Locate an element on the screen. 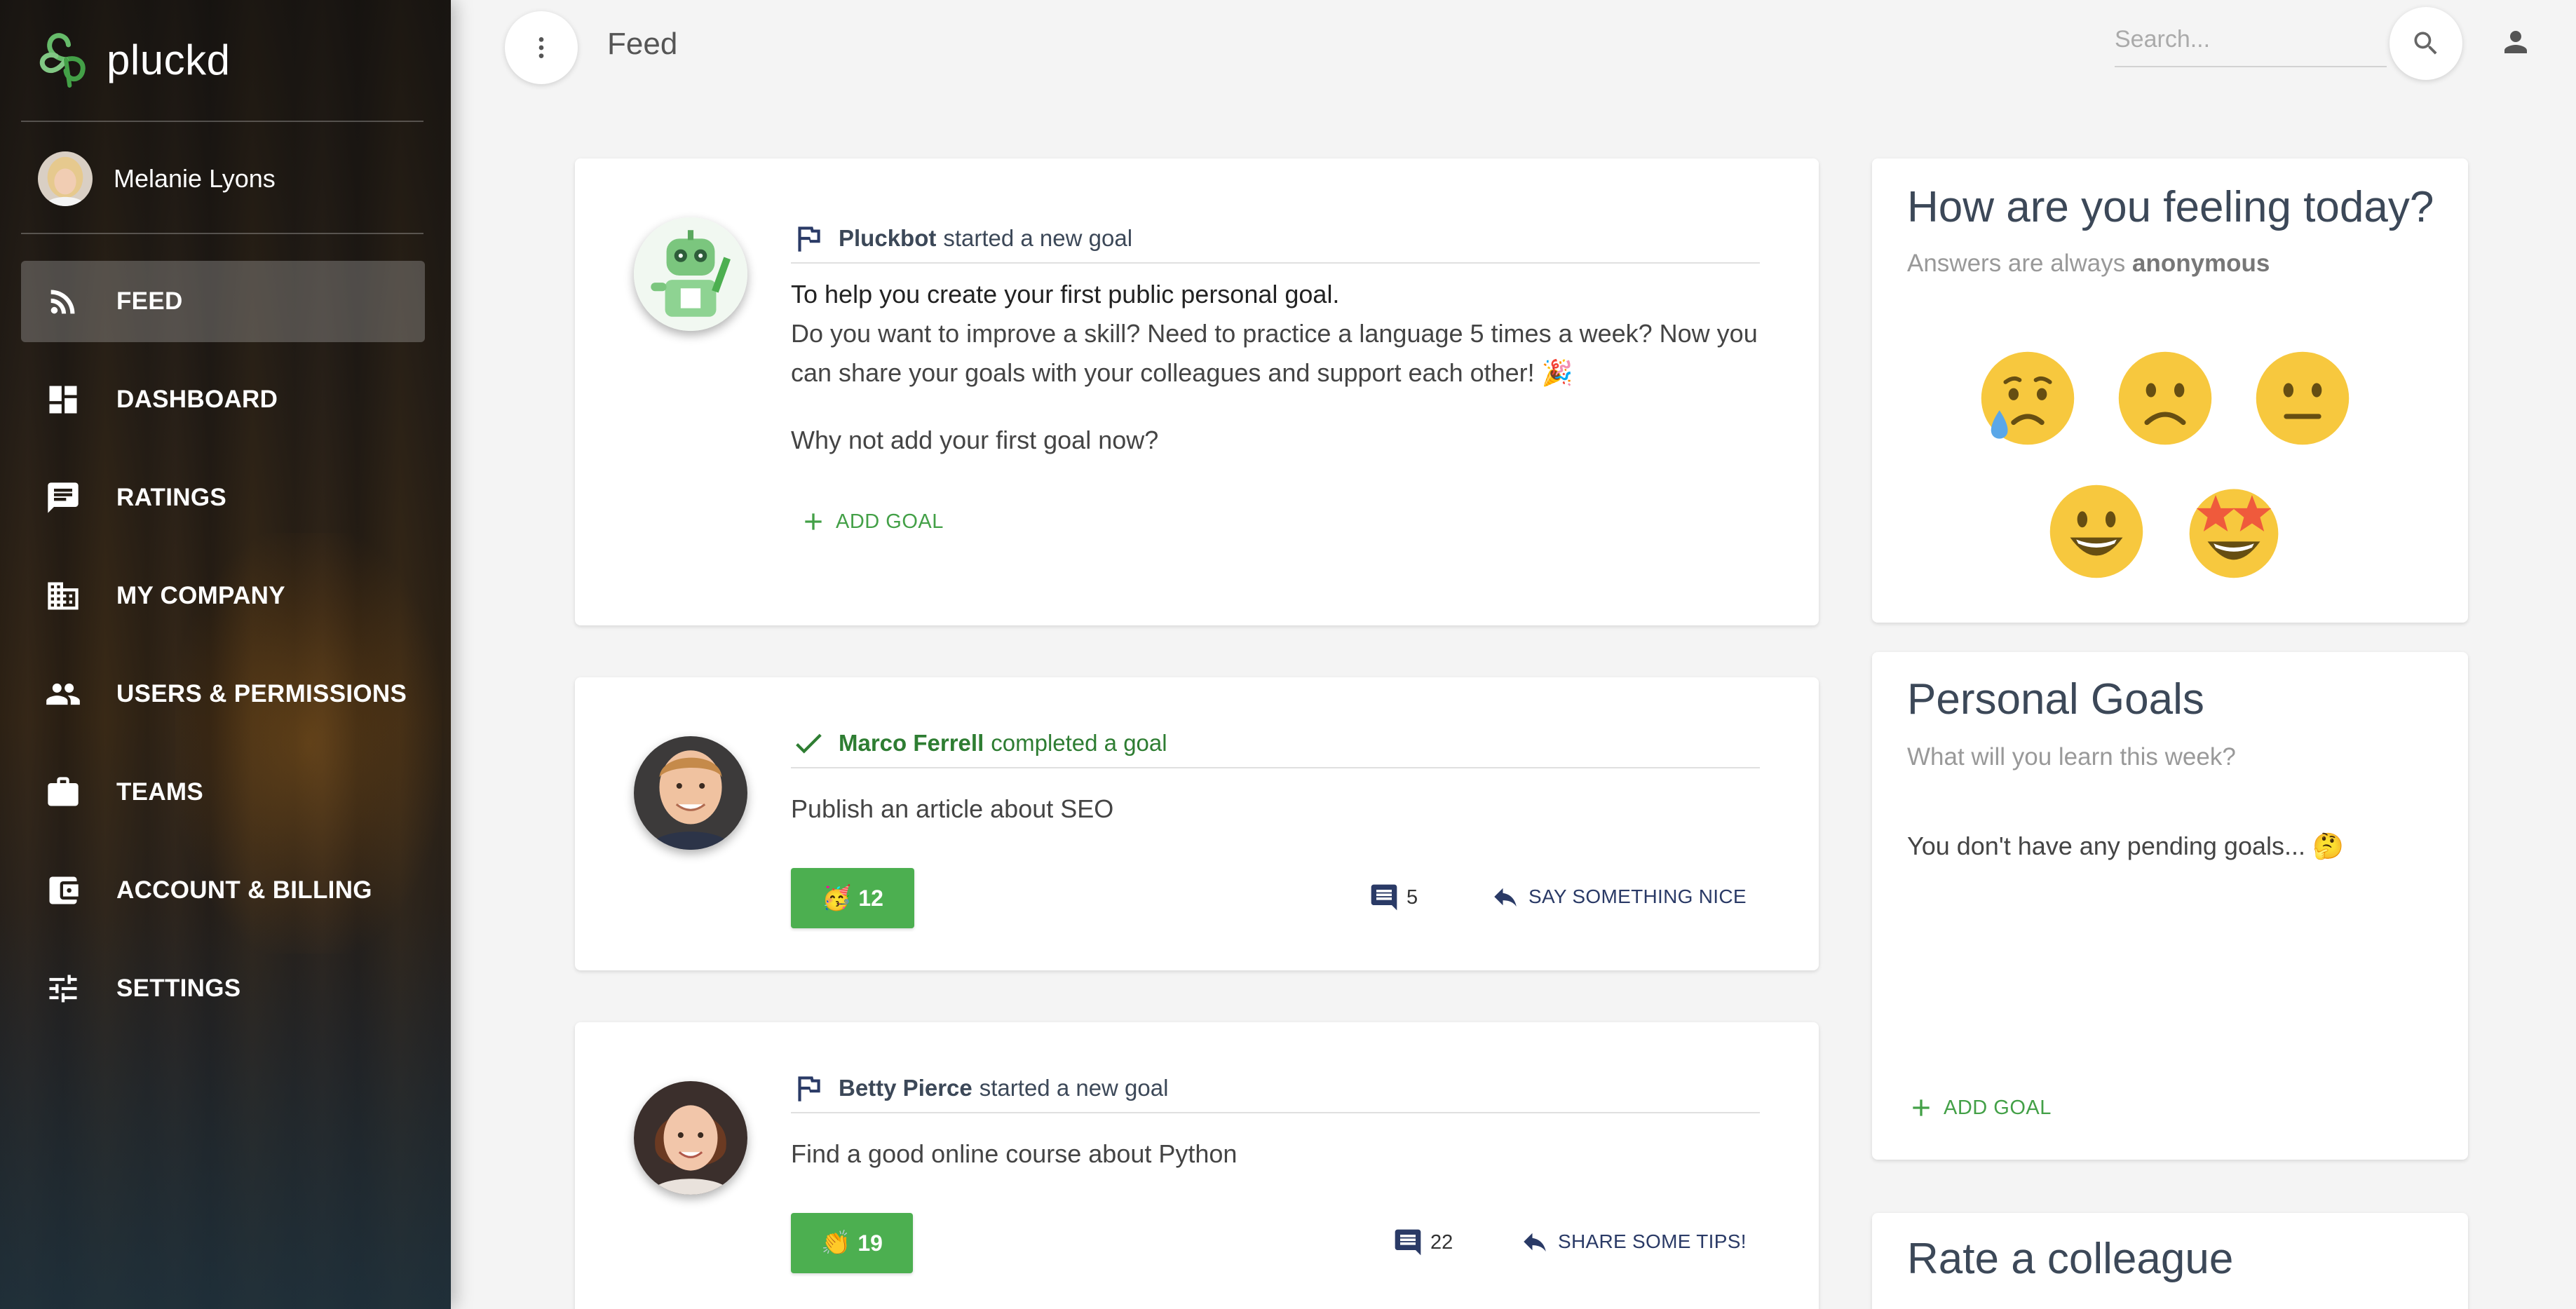 This screenshot has height=1309, width=2576. sidebar-item-label: USERS & PERMISSIONS is located at coordinates (261, 693).